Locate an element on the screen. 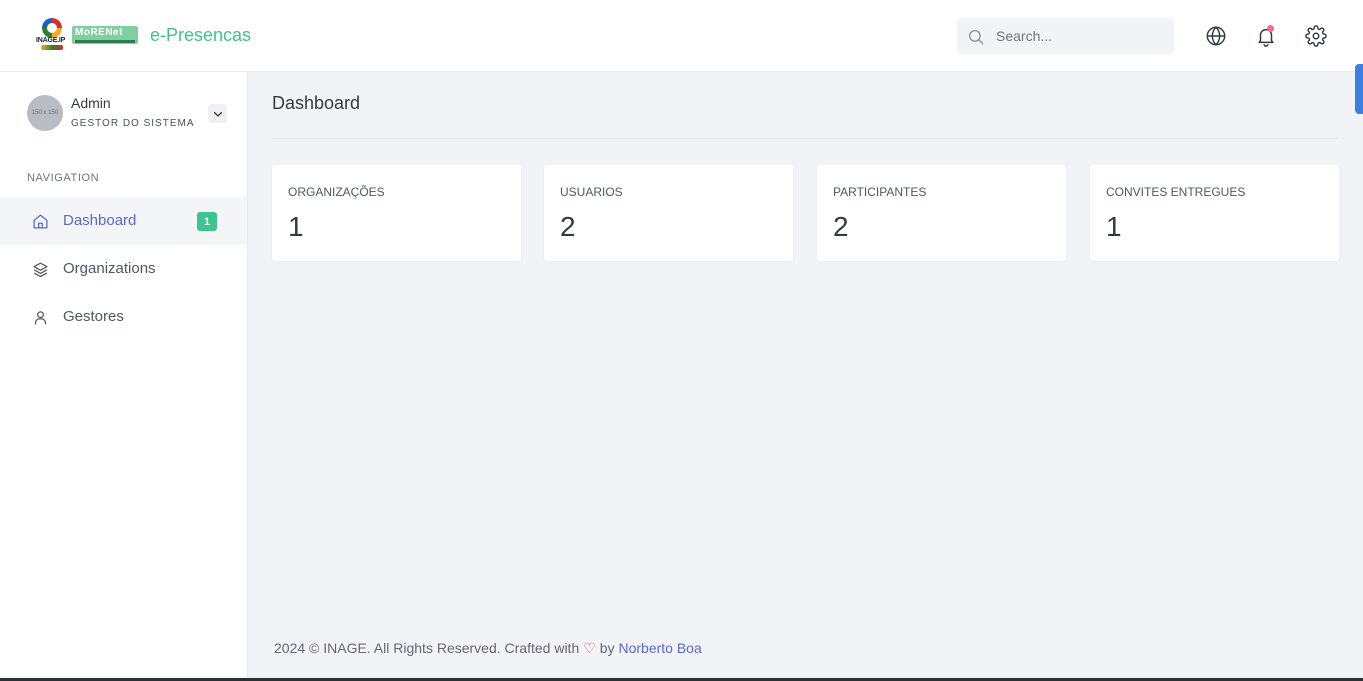 Image resolution: width=1363 pixels, height=681 pixels. notifications-button is located at coordinates (1266, 36).